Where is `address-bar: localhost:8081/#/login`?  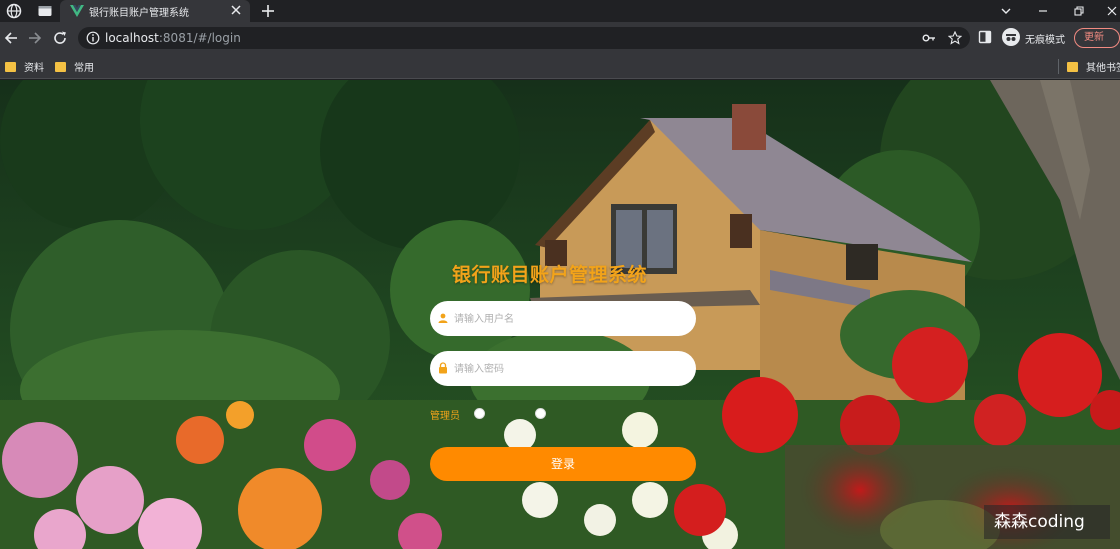 address-bar: localhost:8081/#/login is located at coordinates (524, 38).